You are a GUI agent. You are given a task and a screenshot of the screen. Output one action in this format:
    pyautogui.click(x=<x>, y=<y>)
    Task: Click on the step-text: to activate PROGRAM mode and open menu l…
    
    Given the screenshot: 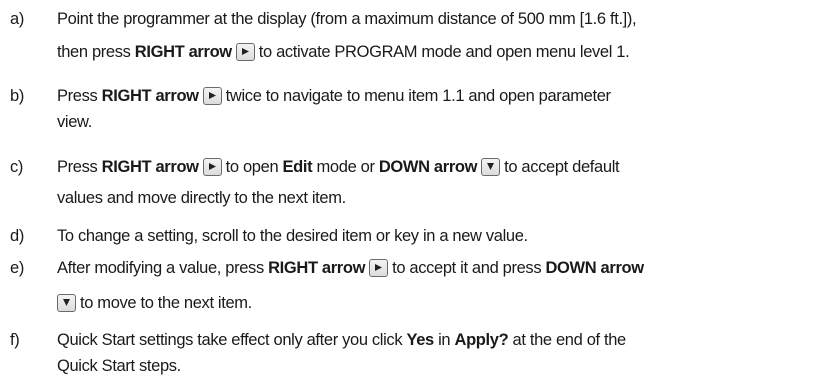 What is the action you would take?
    pyautogui.click(x=444, y=52)
    